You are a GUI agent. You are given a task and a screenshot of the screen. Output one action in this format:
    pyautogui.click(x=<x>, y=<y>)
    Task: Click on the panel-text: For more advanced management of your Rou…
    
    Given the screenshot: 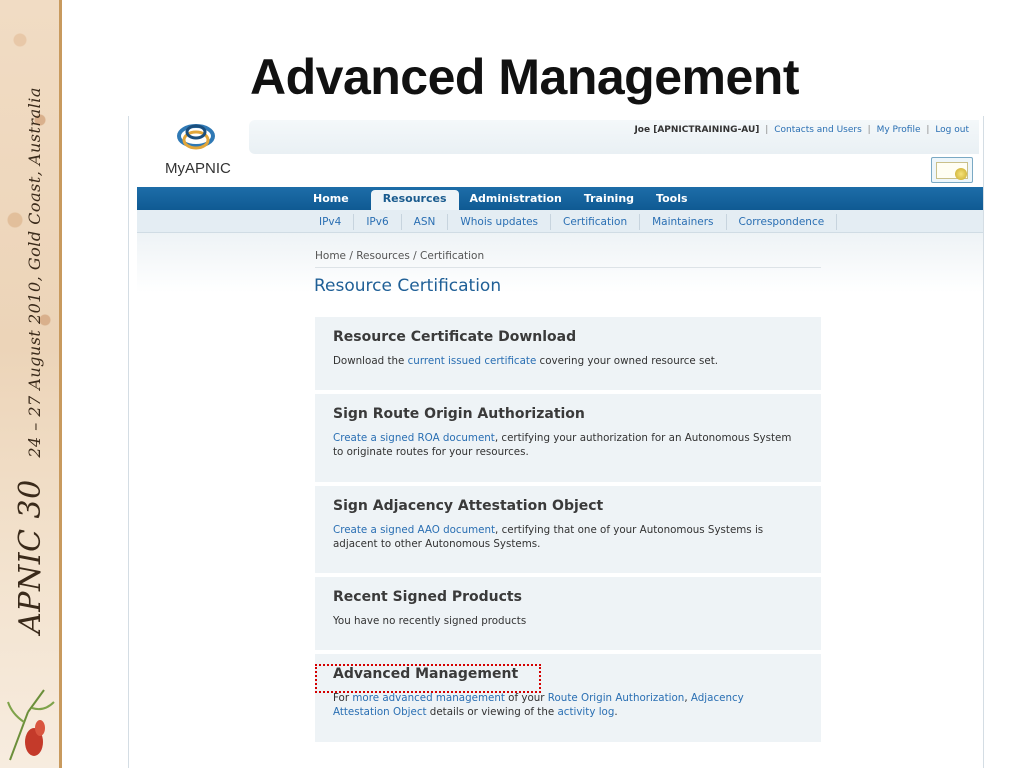 What is the action you would take?
    pyautogui.click(x=538, y=705)
    